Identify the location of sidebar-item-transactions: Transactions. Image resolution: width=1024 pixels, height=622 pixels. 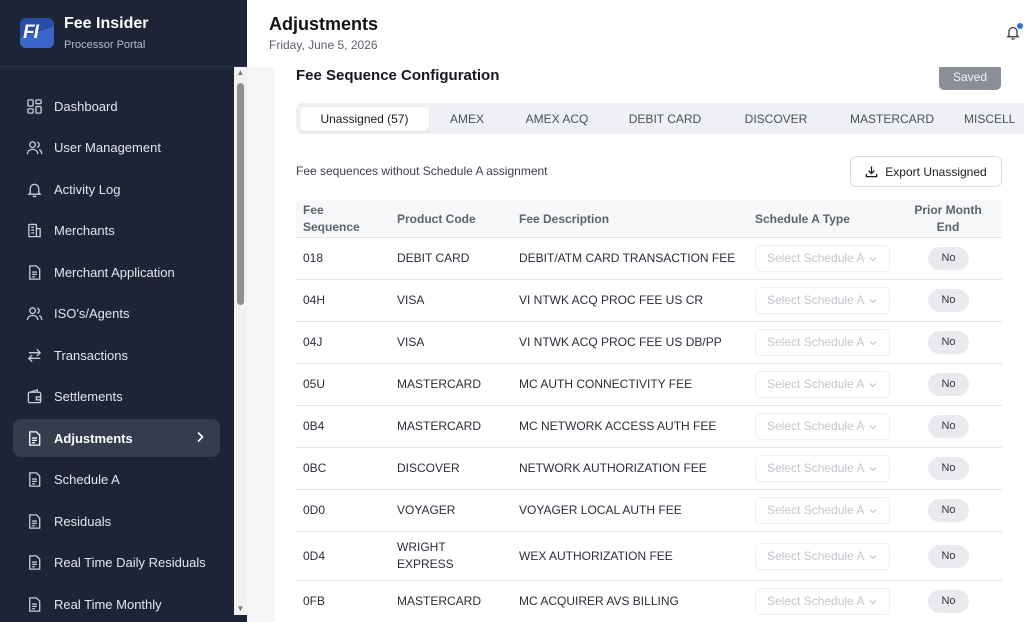
(116, 355).